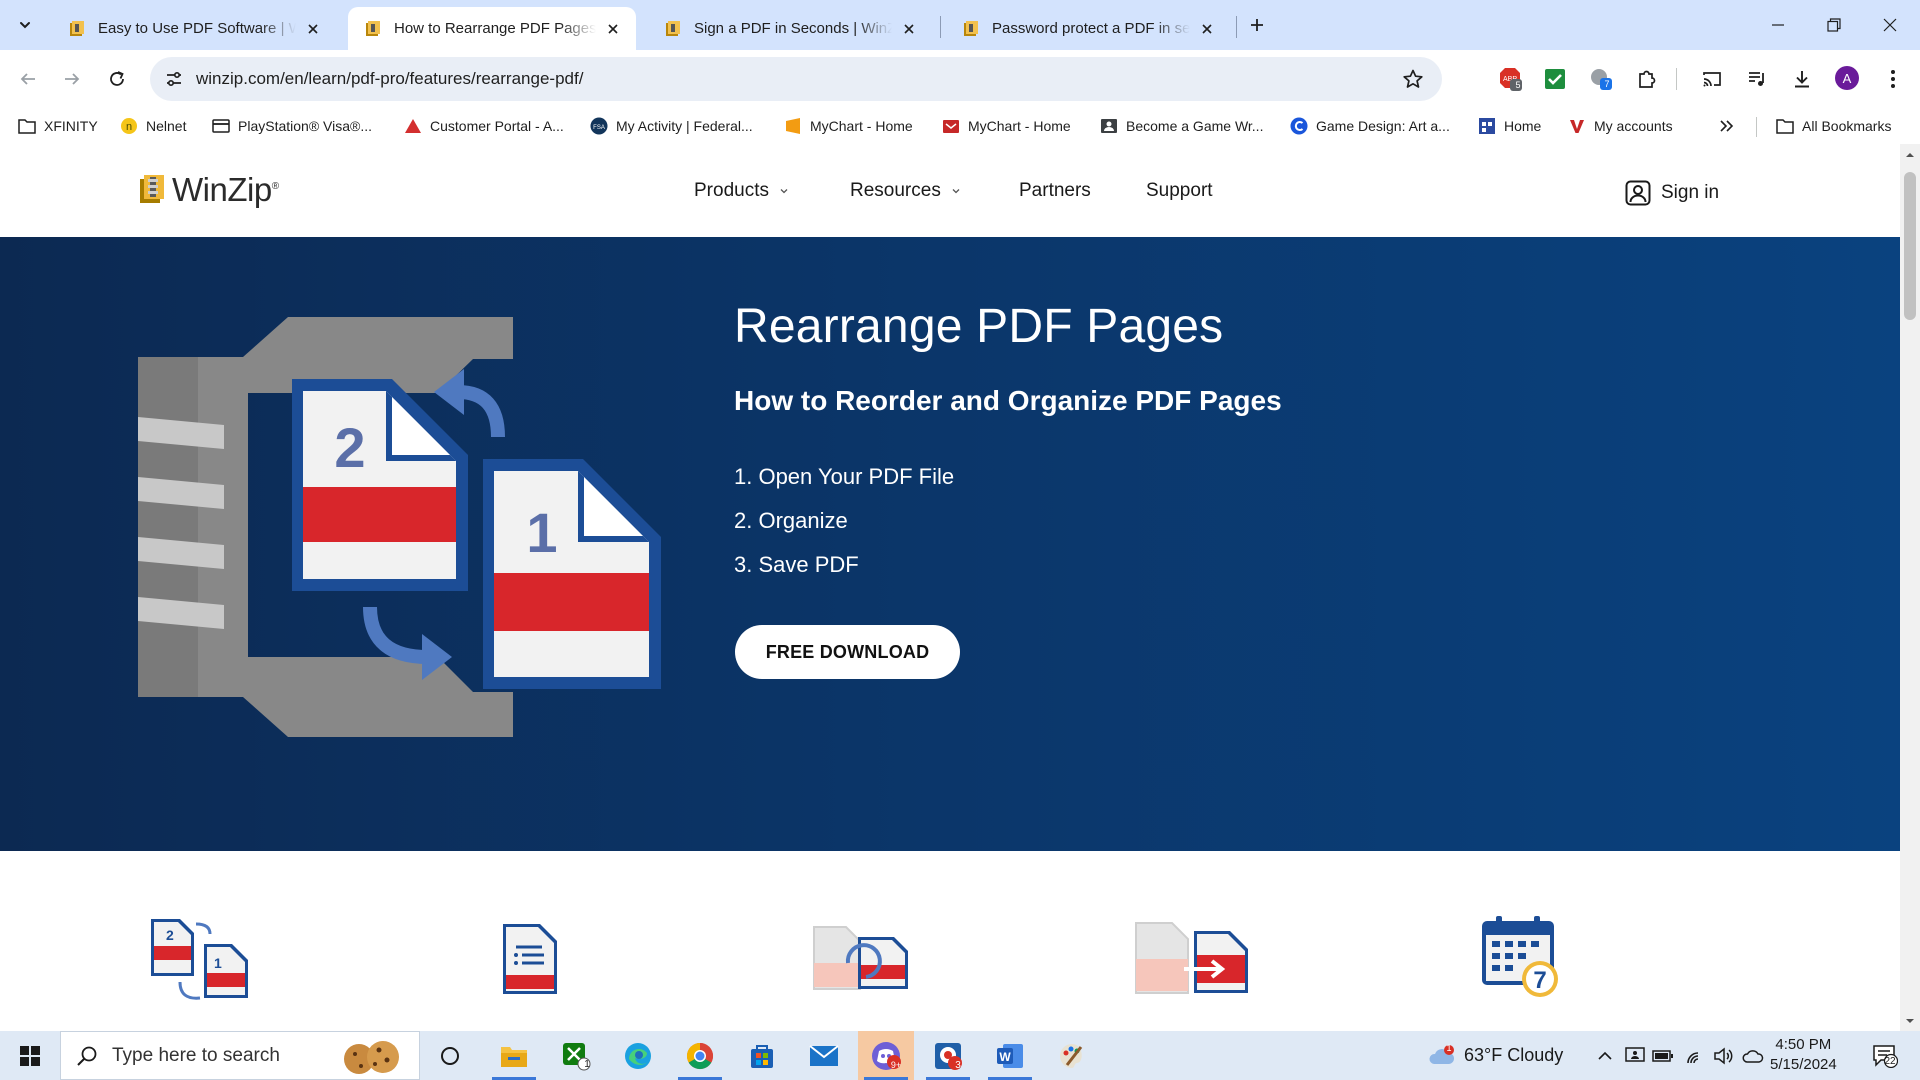  Describe the element at coordinates (170, 935) in the screenshot. I see `svg-text: 2` at that location.